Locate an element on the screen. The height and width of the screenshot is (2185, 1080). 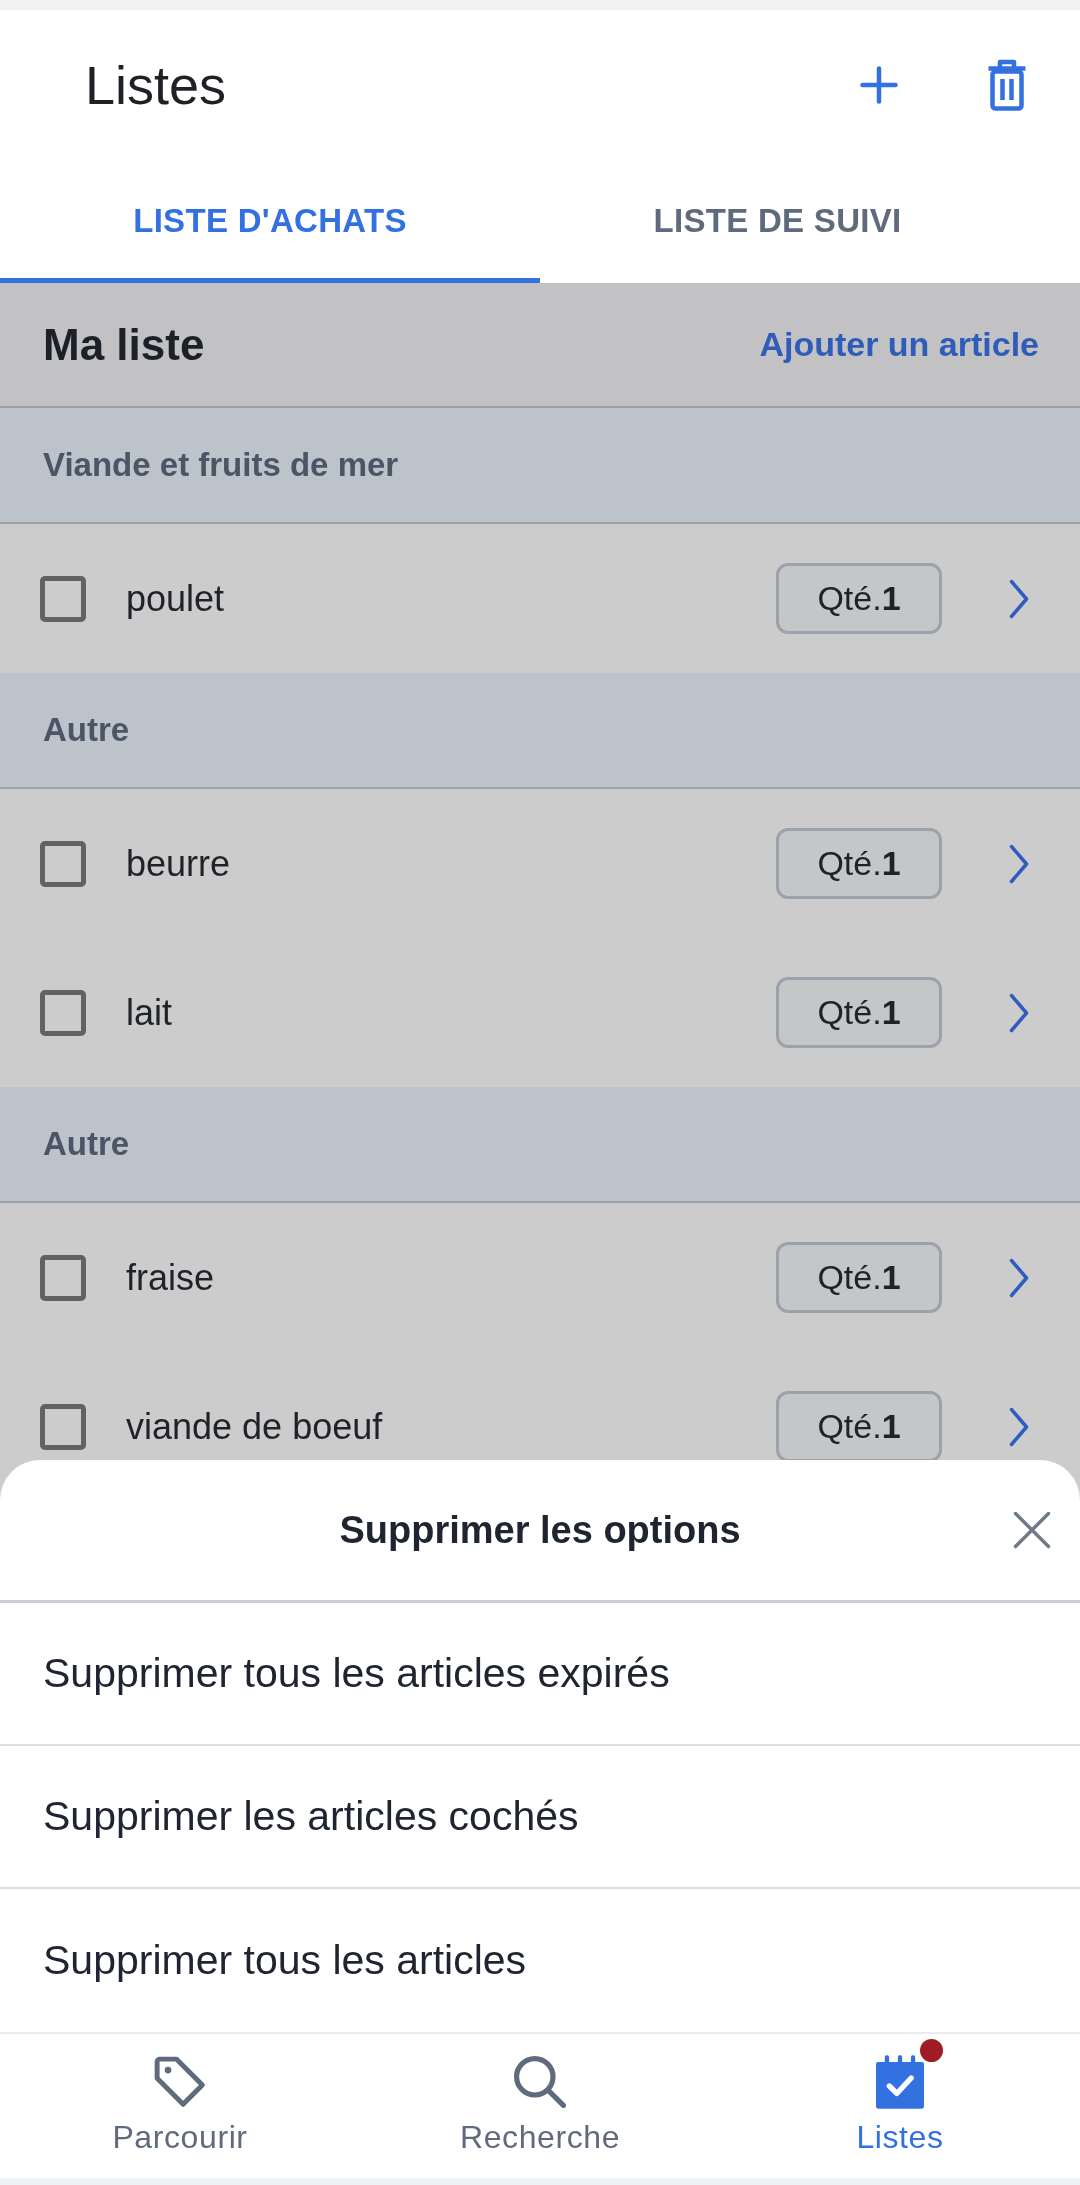
list-item-row: poulet Qté.1 is located at coordinates (540, 598).